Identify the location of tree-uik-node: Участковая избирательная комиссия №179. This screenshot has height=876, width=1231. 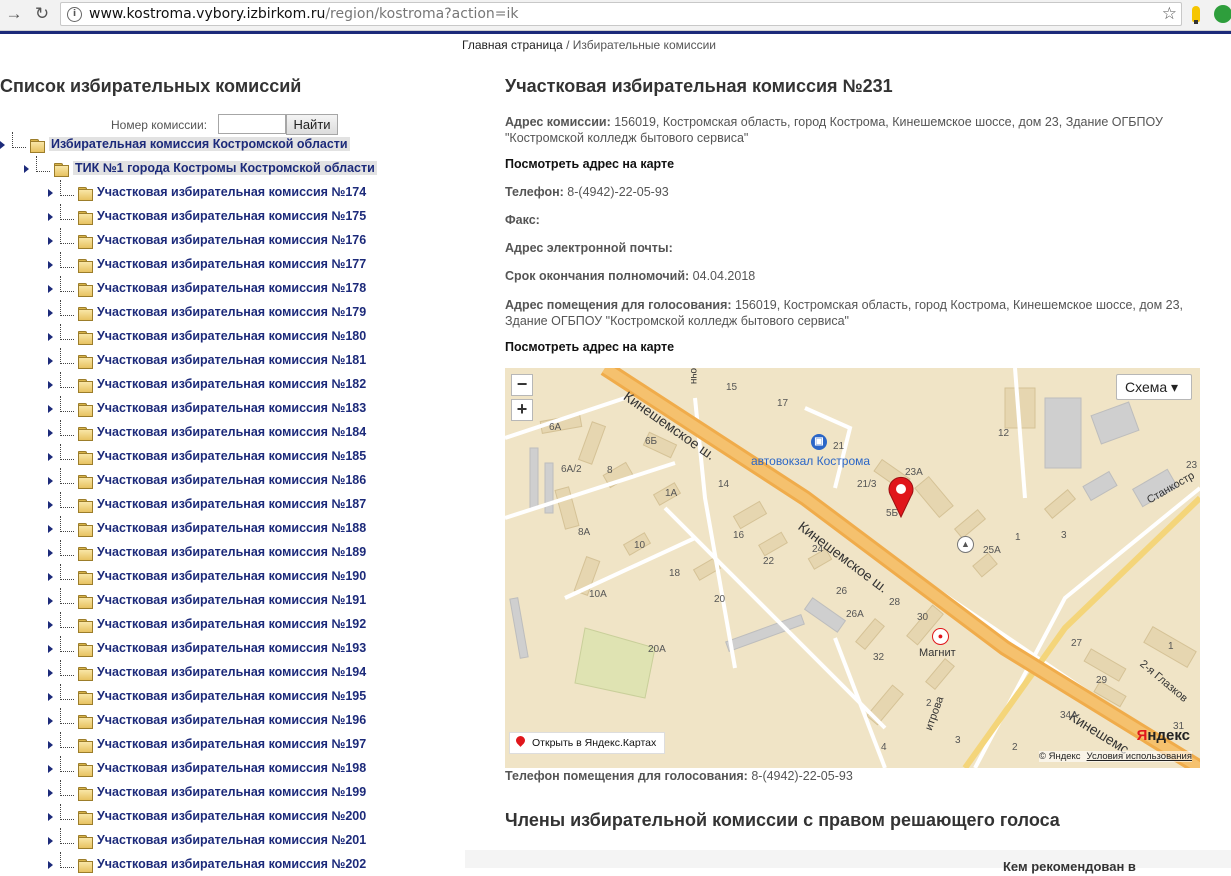
(230, 312).